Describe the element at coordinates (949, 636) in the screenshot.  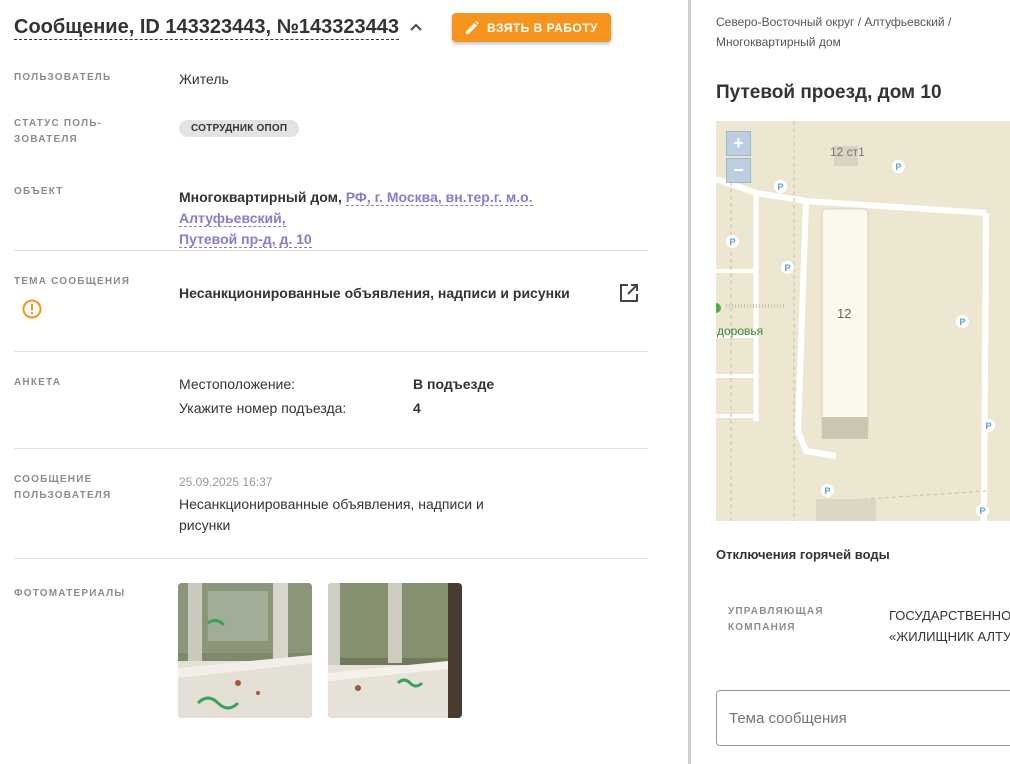
I see `management-company-line2: «ЖИЛИЩНИК АЛТУФЬЕВСКИЙ»` at that location.